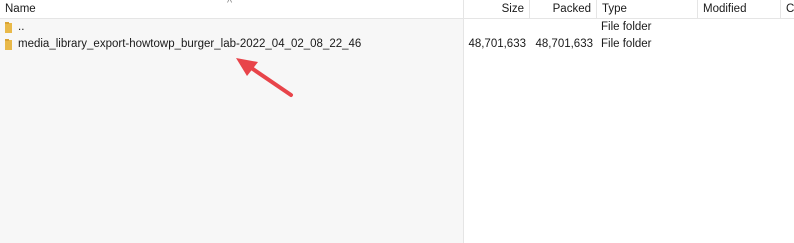 This screenshot has width=794, height=243. What do you see at coordinates (497, 9) in the screenshot?
I see `column-header-size: Size` at bounding box center [497, 9].